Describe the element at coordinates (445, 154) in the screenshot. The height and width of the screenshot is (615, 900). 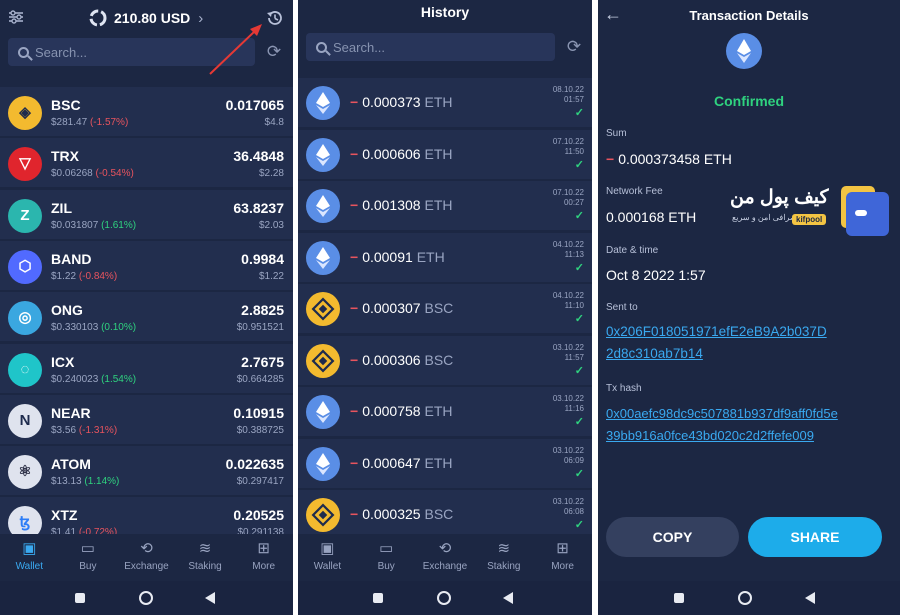
I see `history-row: −0.000606 ETH 07.10.22 11:50 ✓` at that location.